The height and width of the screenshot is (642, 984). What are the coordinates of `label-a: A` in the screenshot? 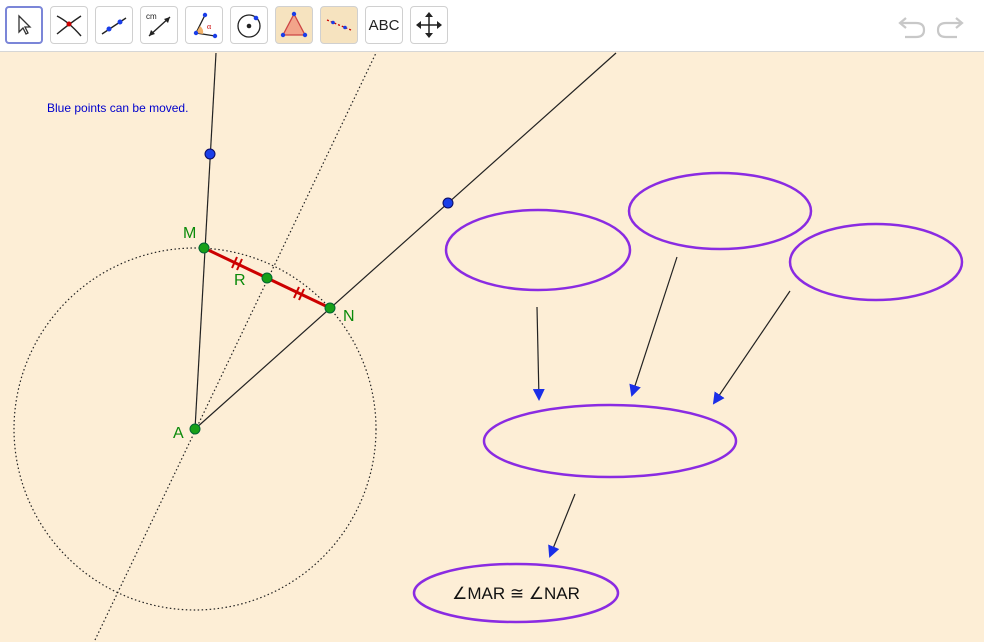 It's located at (178, 433).